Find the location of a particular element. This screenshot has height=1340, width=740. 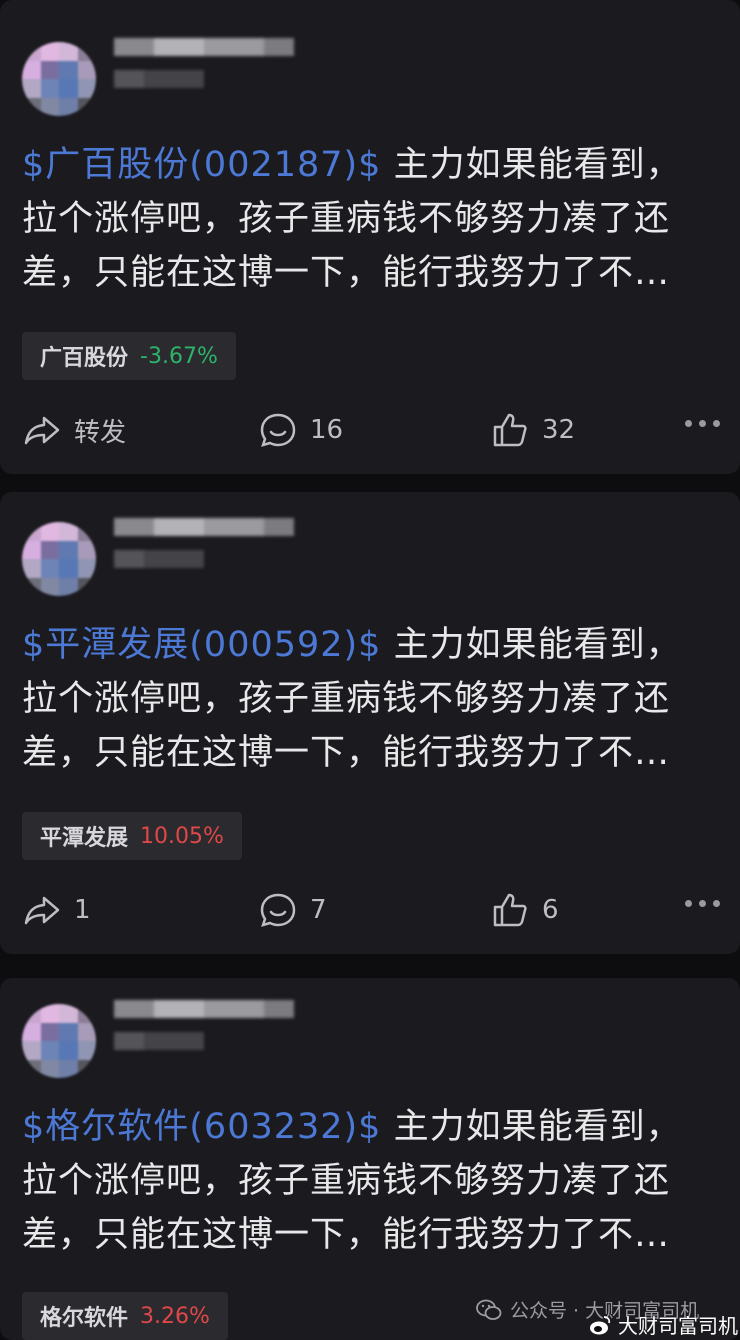

share-count: 1 is located at coordinates (82, 910).